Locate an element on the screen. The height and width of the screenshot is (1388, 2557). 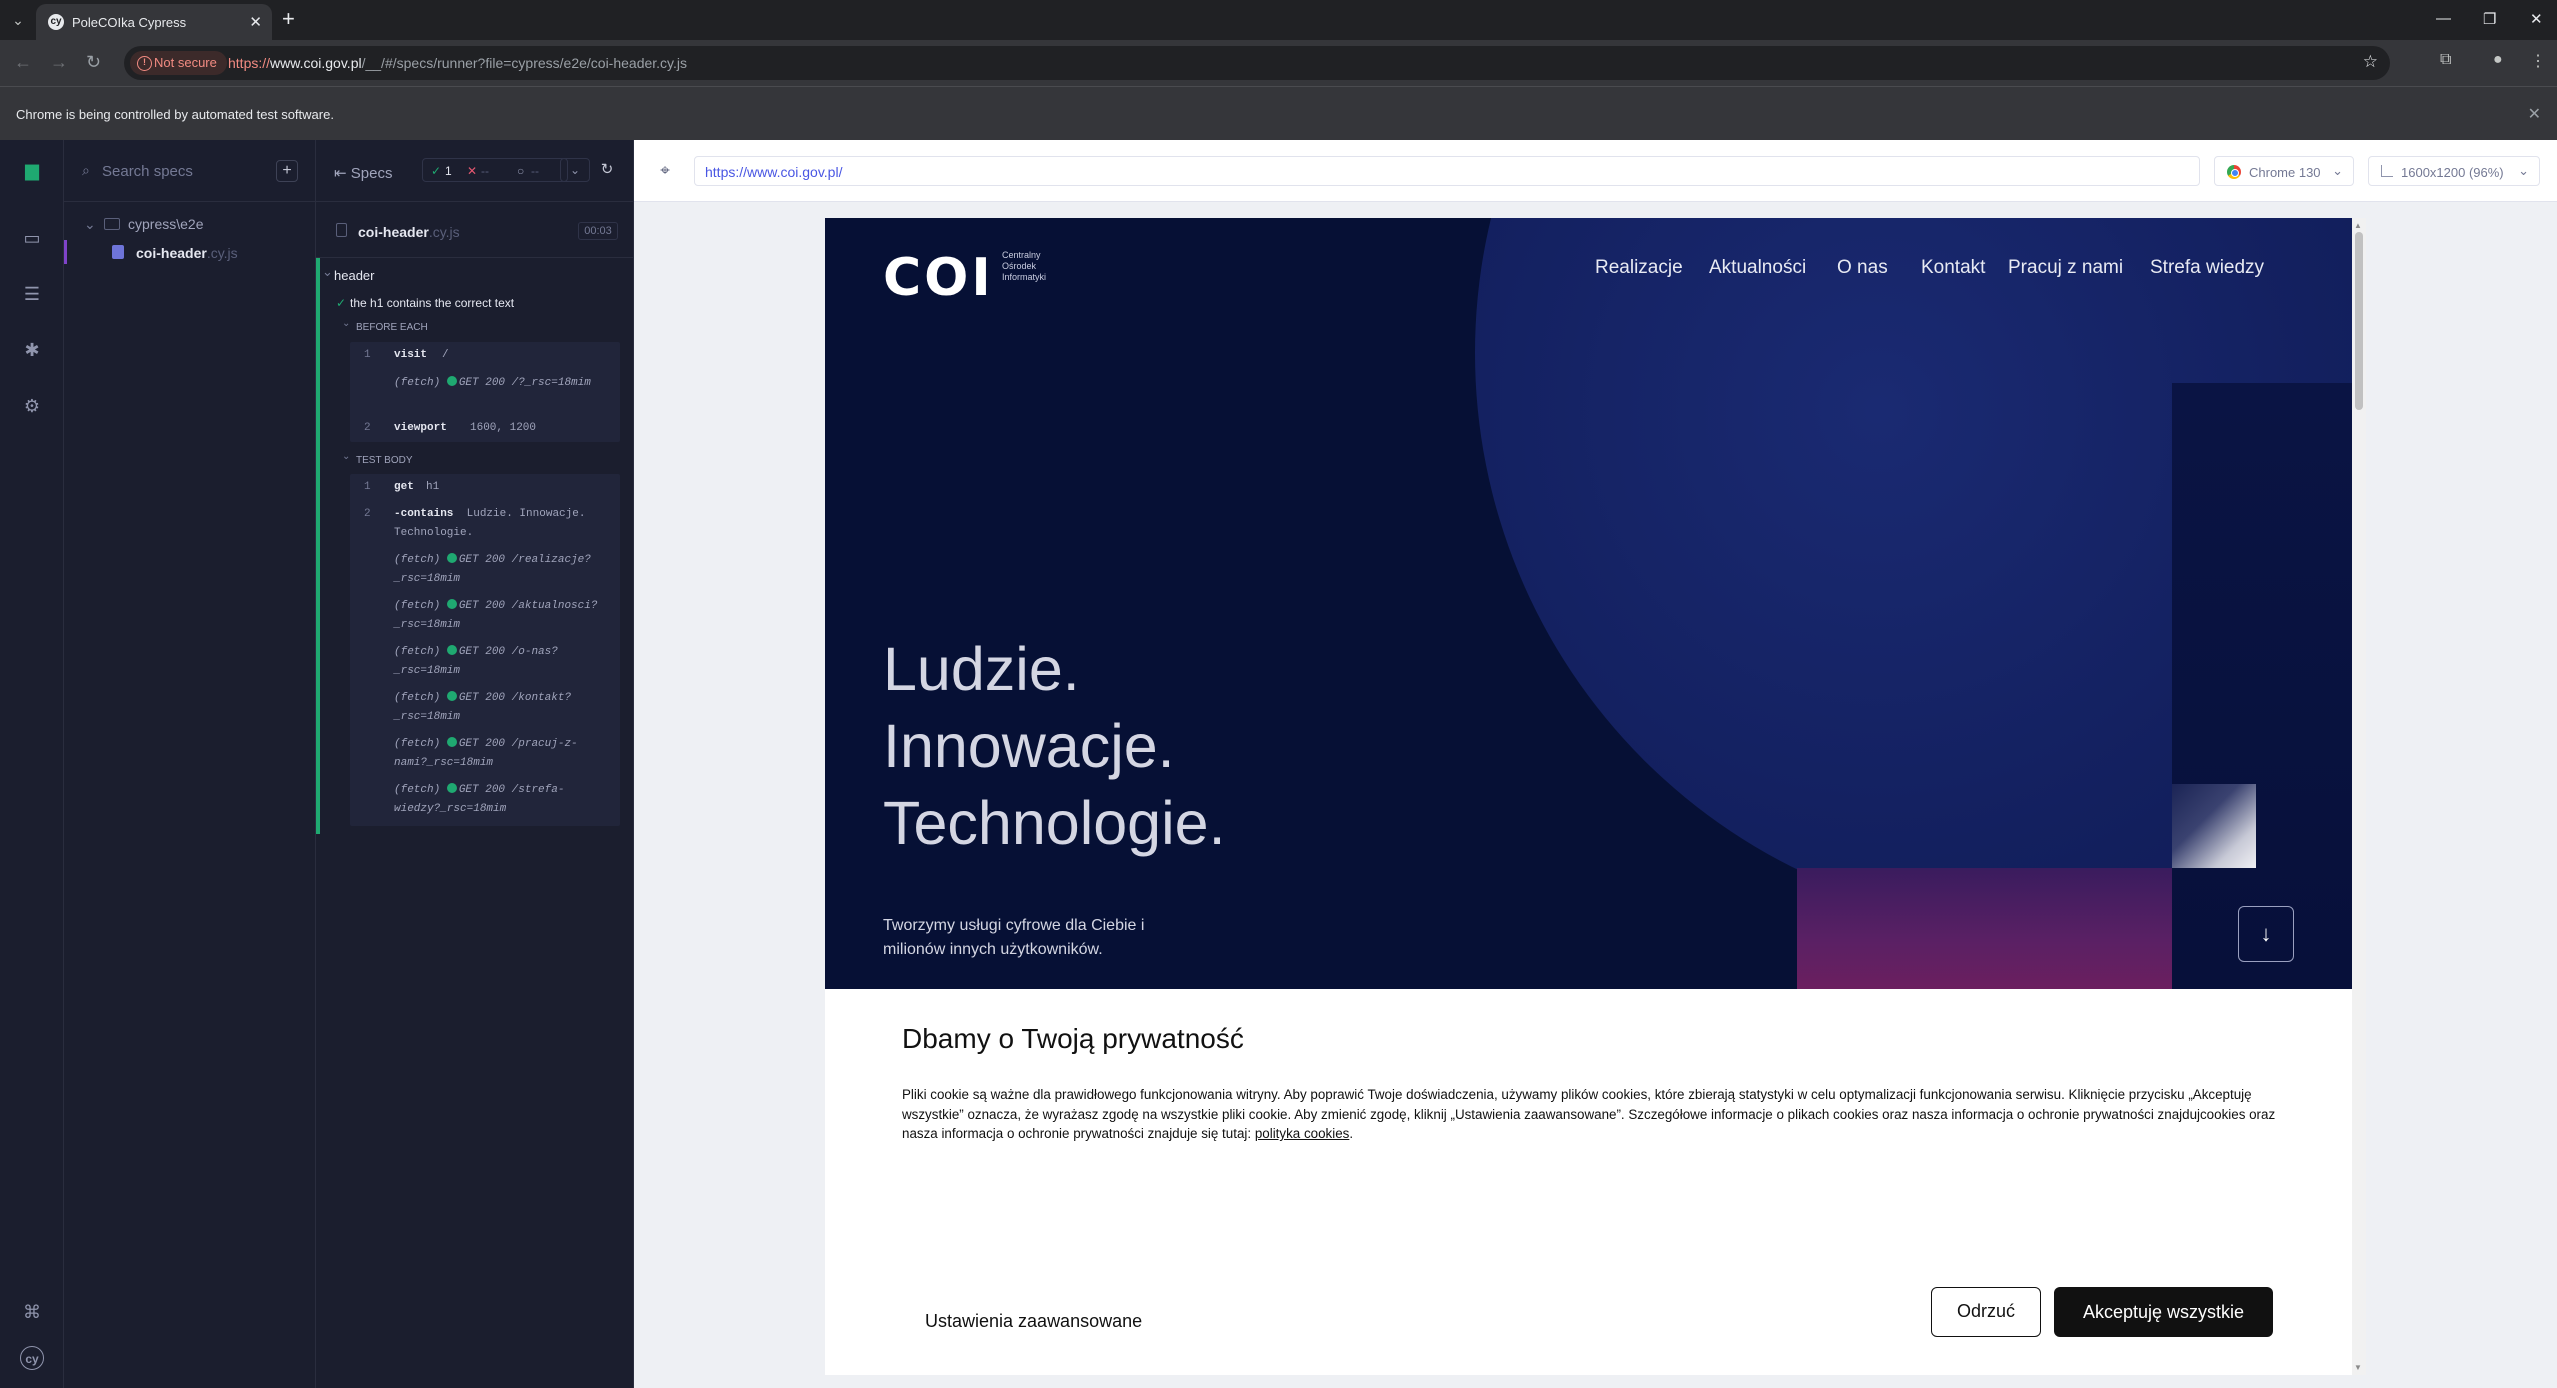
passed-count: 1 is located at coordinates (448, 171).